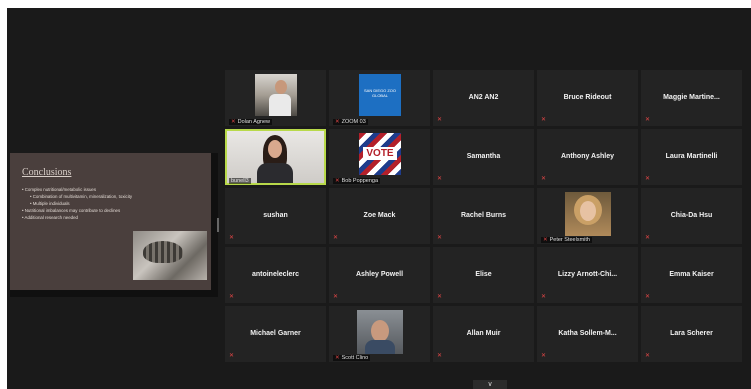 The width and height of the screenshot is (751, 389). I want to click on participant-tile: Laura Martinelli ✕, so click(691, 157).